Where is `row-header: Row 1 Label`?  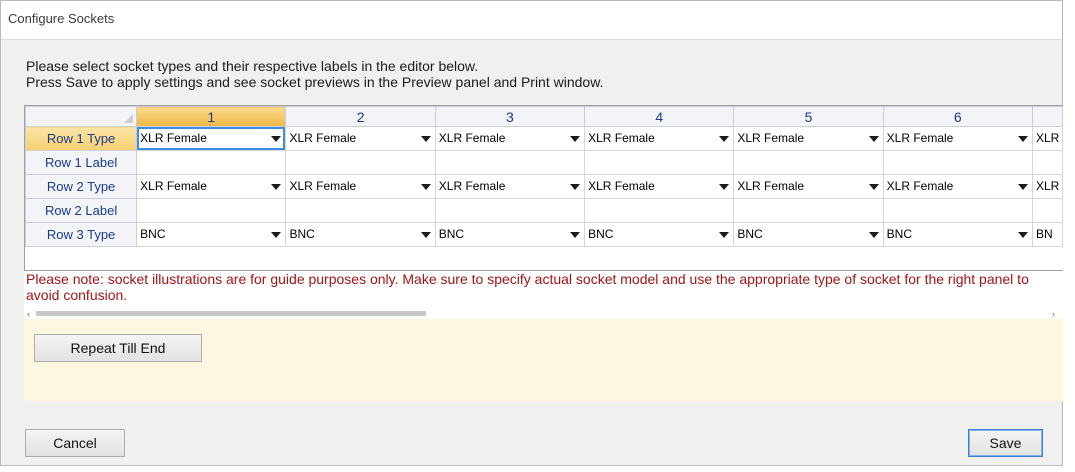 row-header: Row 1 Label is located at coordinates (81, 162).